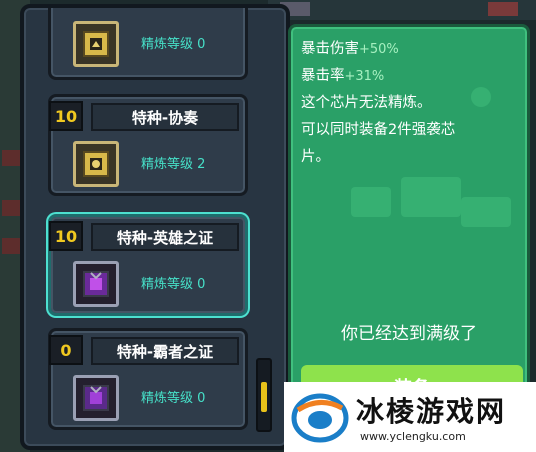 The width and height of the screenshot is (536, 452). Describe the element at coordinates (413, 436) in the screenshot. I see `watermark-url: www.yclengku.com` at that location.